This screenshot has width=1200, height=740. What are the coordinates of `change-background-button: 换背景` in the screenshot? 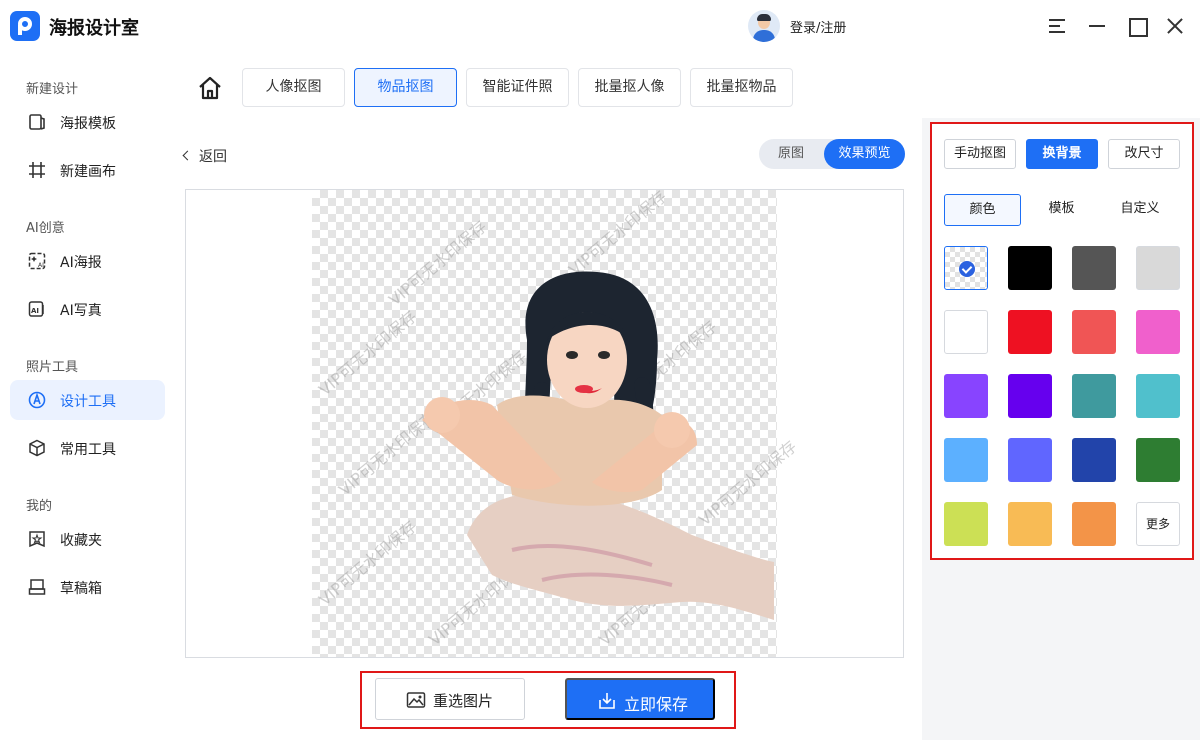 It's located at (1062, 154).